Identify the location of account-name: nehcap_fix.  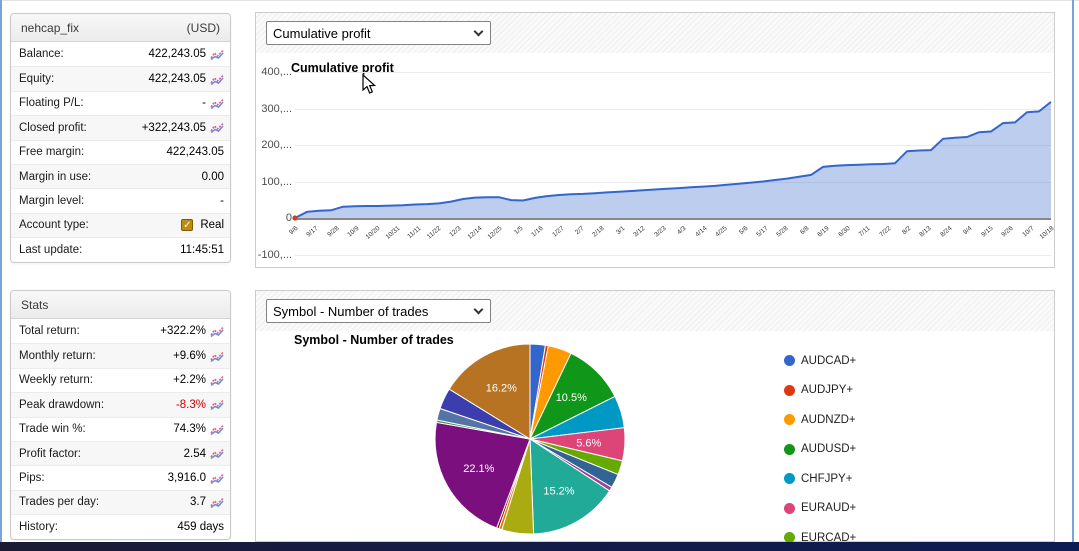
(50, 27).